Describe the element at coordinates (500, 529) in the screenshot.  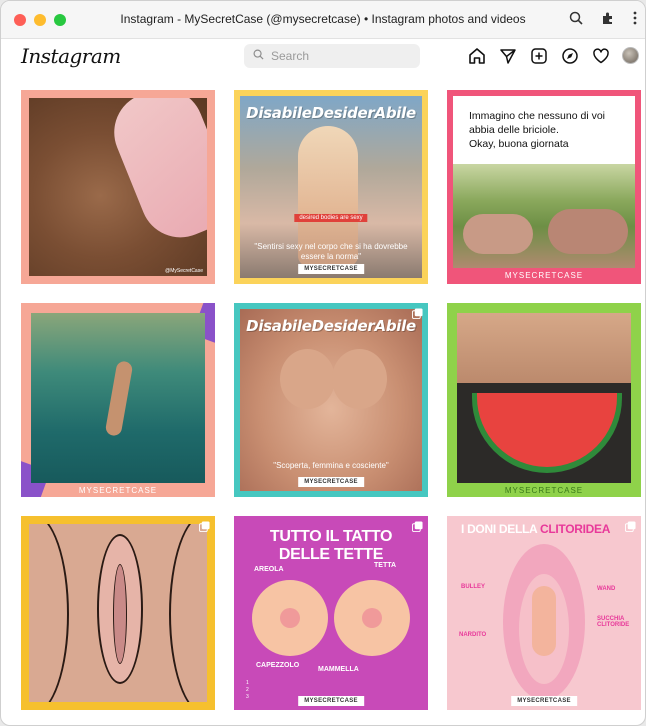
I see `post-headline: I DONI DELLA` at that location.